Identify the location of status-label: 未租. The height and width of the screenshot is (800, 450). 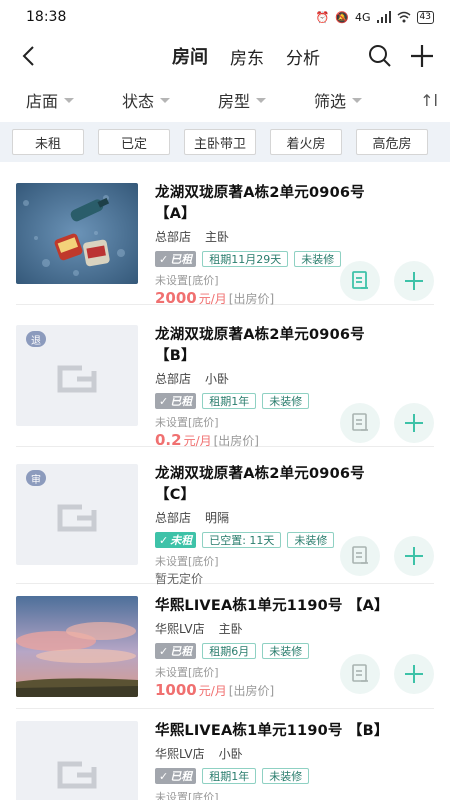
(181, 540).